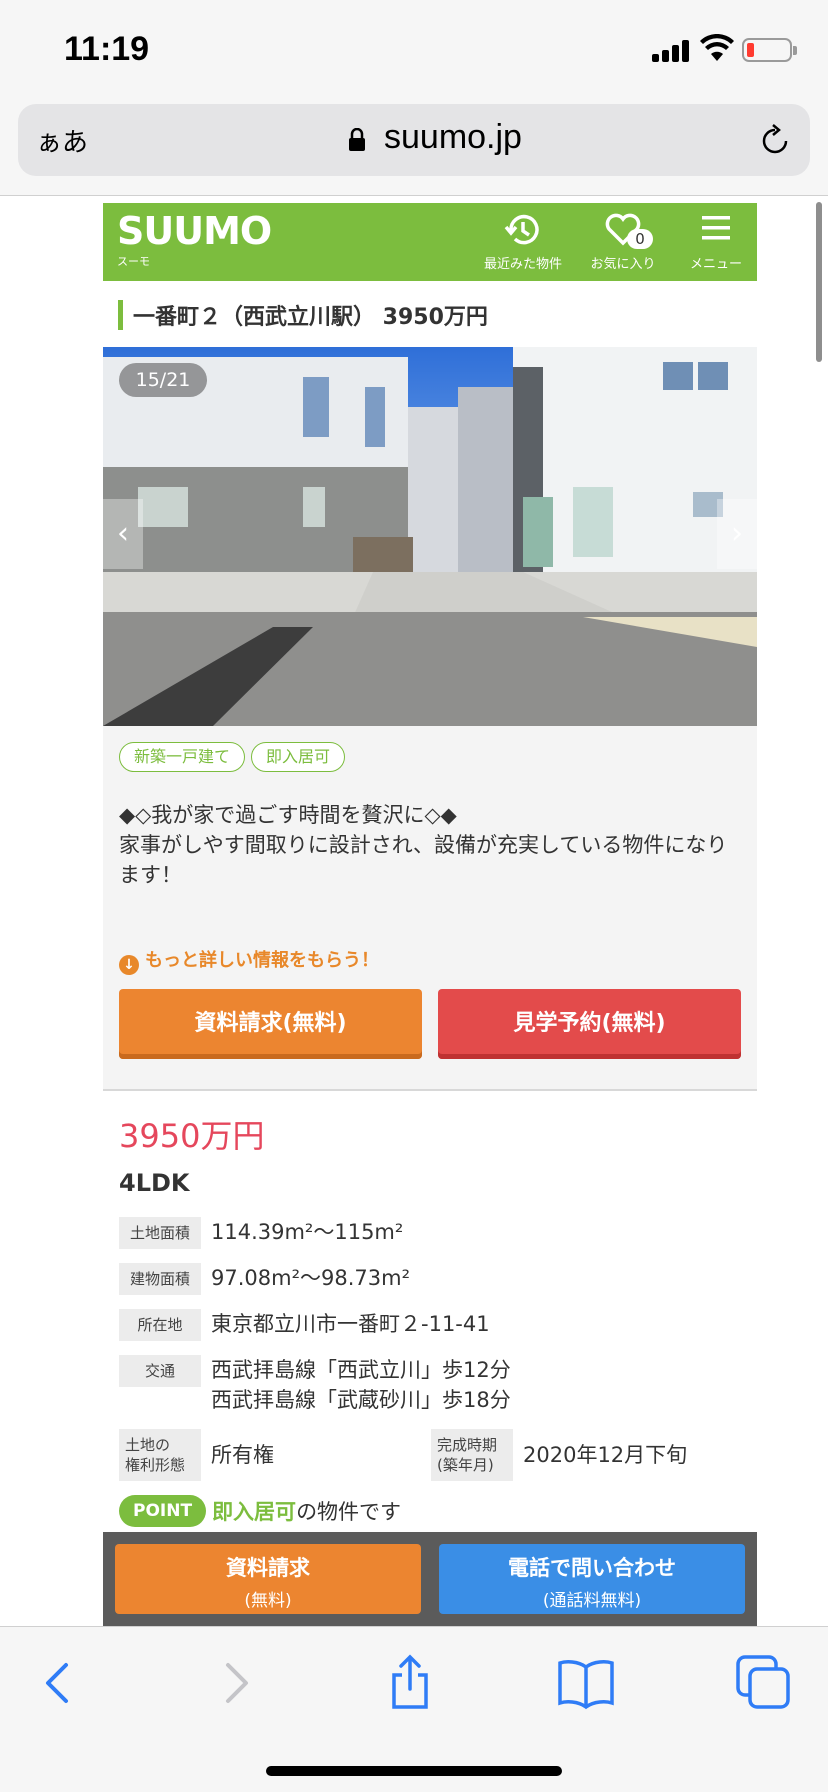 Image resolution: width=828 pixels, height=1792 pixels. I want to click on spec-label-line: (築年月), so click(465, 1465).